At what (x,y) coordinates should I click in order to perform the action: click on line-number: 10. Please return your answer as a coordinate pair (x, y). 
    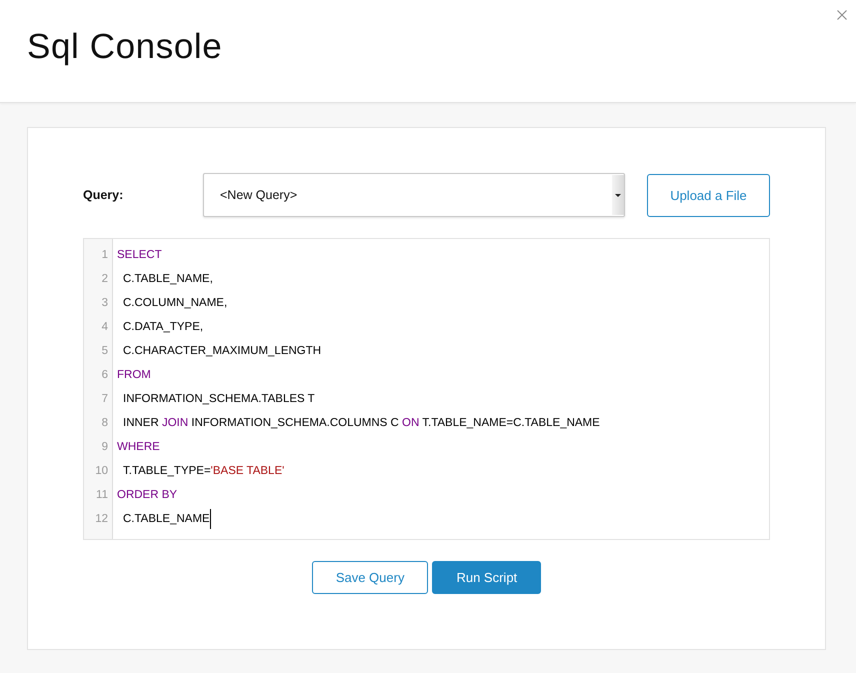
    Looking at the image, I should click on (101, 471).